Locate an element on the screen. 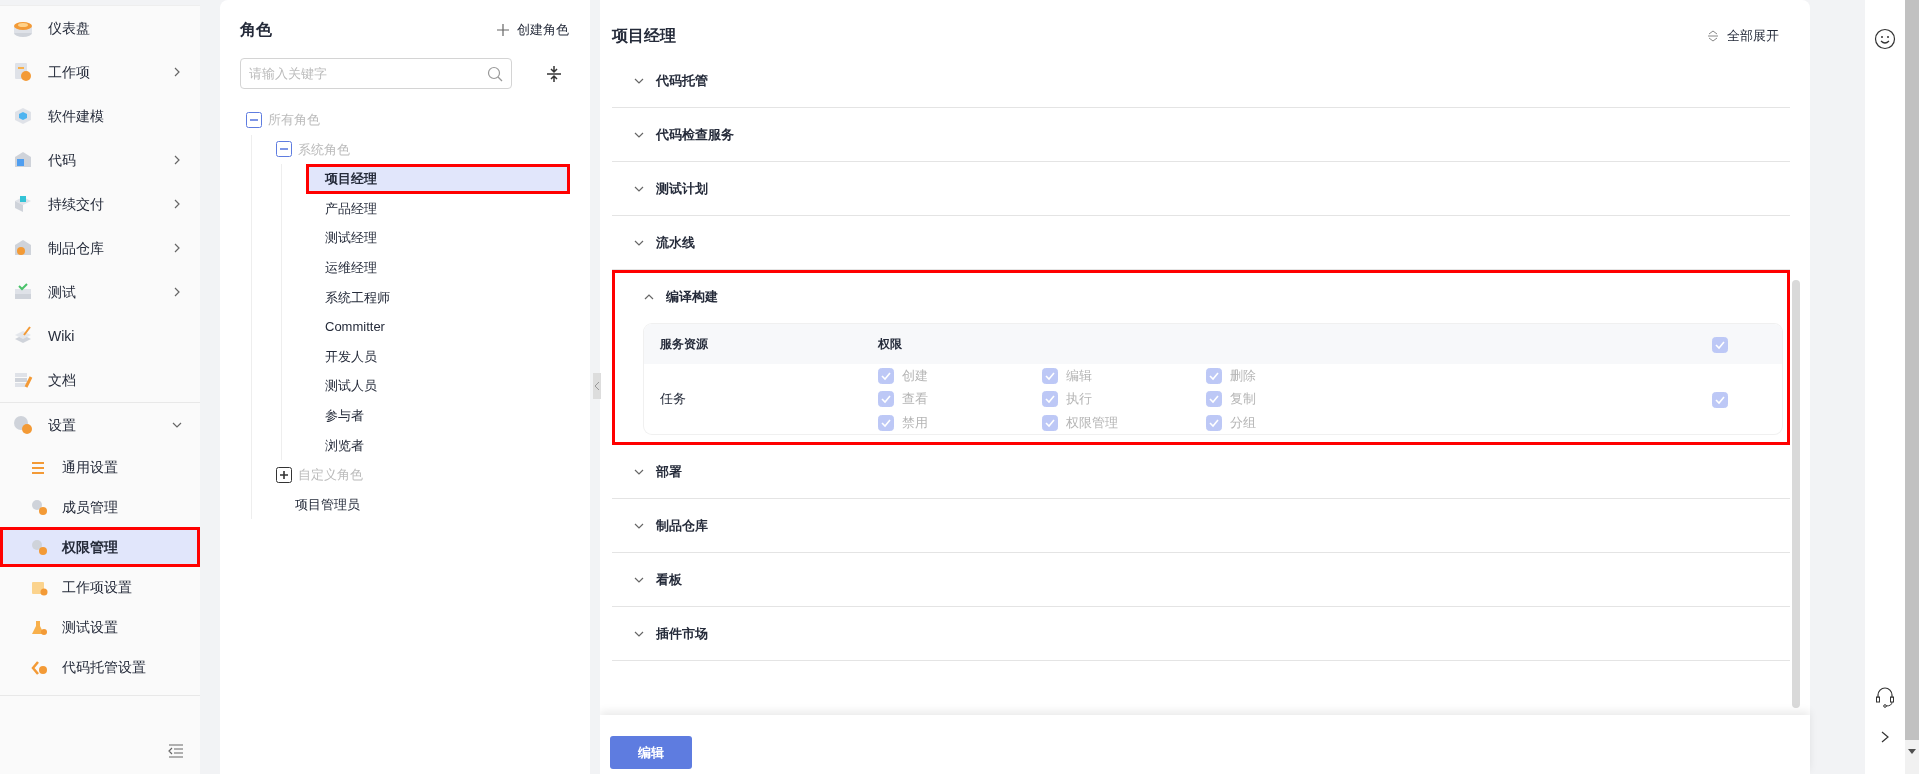  plus-icon is located at coordinates (503, 30).